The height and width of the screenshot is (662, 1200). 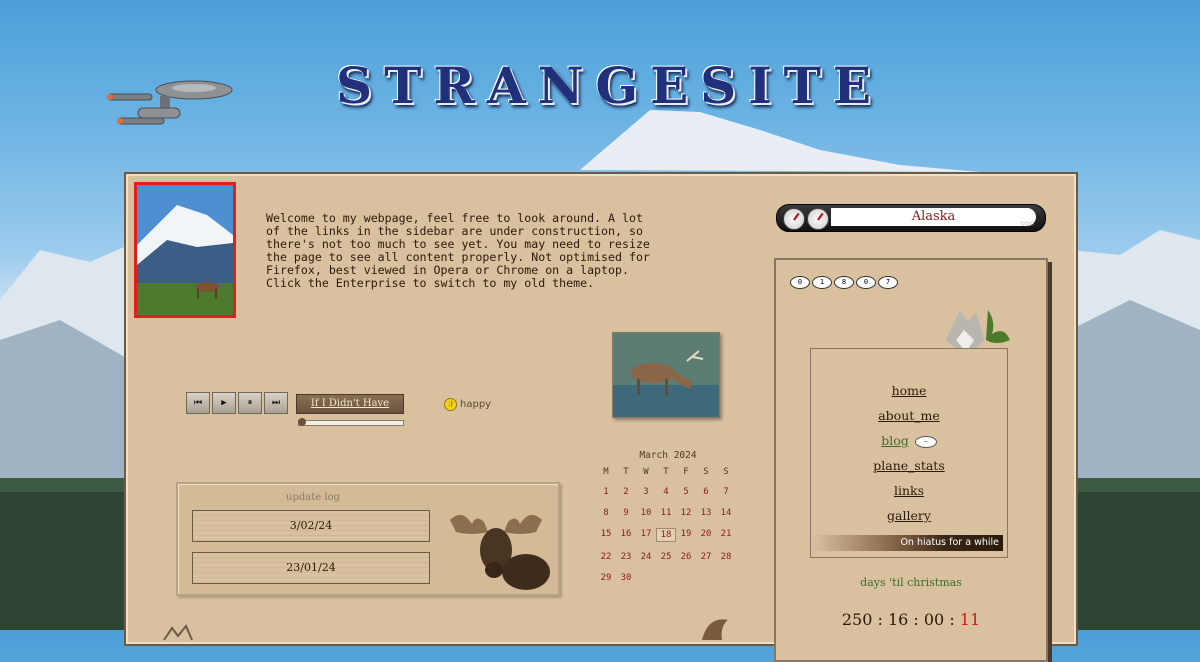 I want to click on mood-label: happy, so click(x=476, y=404).